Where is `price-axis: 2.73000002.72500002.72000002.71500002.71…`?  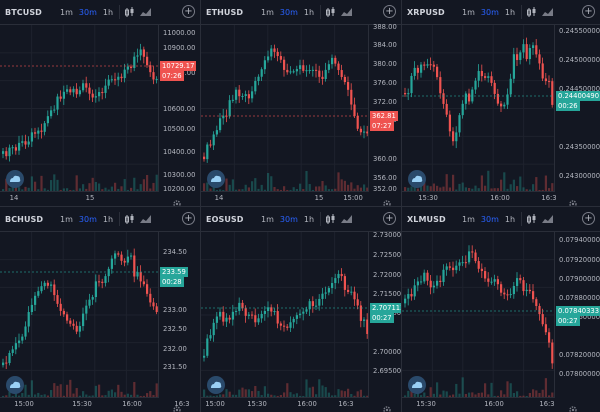
price-axis: 2.73000002.72500002.72000002.71500002.71… is located at coordinates (384, 314).